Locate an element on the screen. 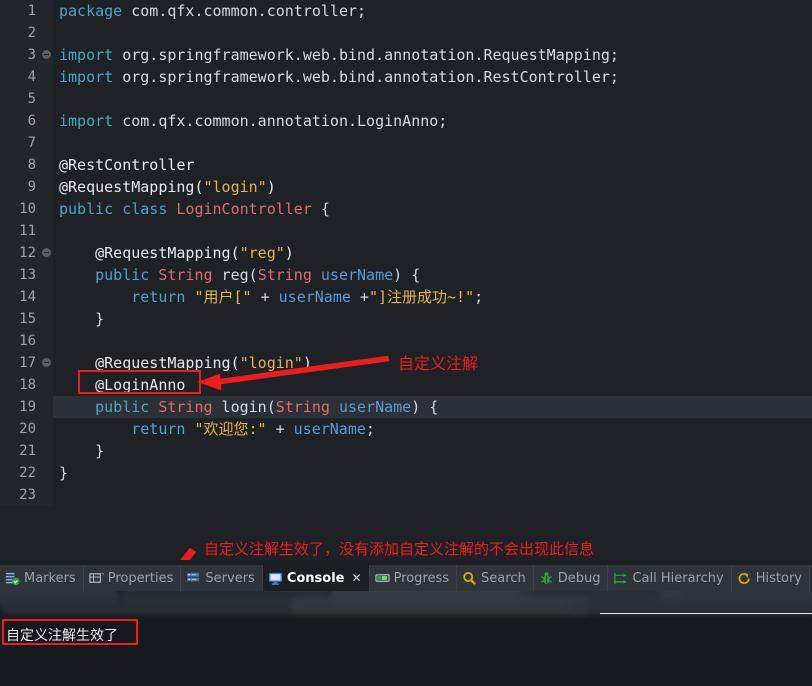  code-line: 13 public String reg(String userName) { is located at coordinates (406, 275).